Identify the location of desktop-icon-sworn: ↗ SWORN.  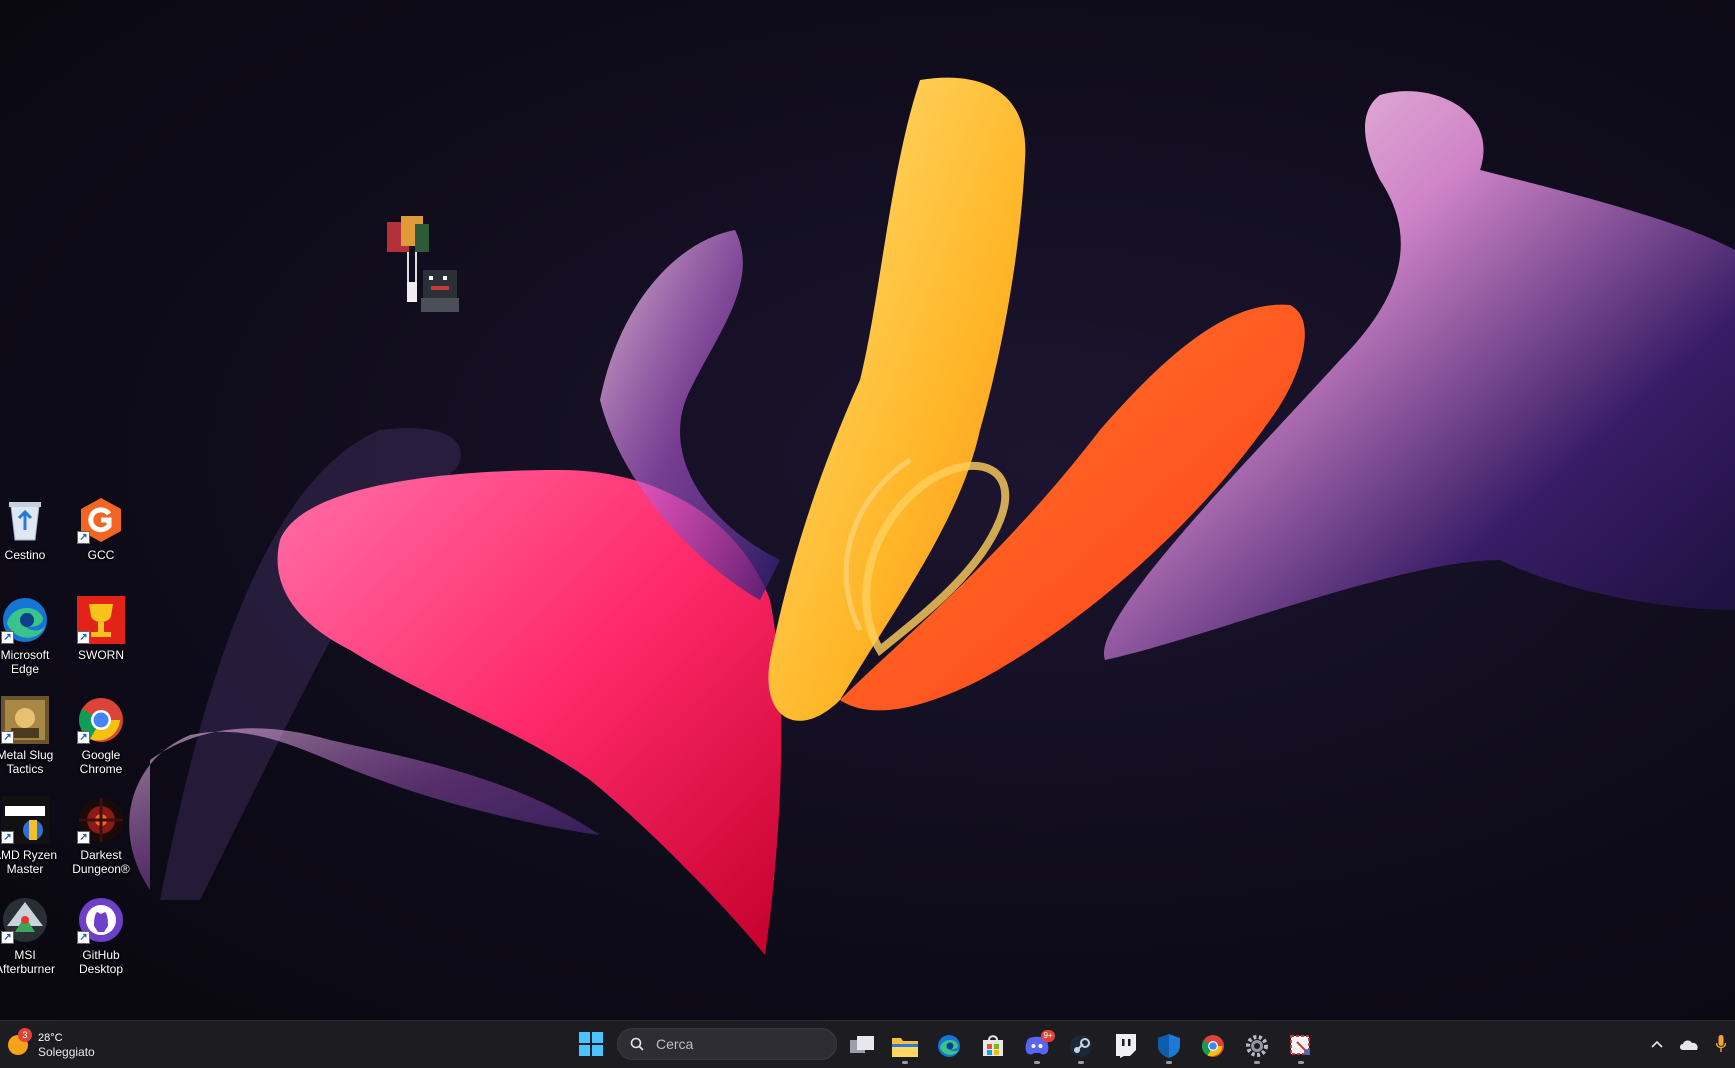
(101, 644).